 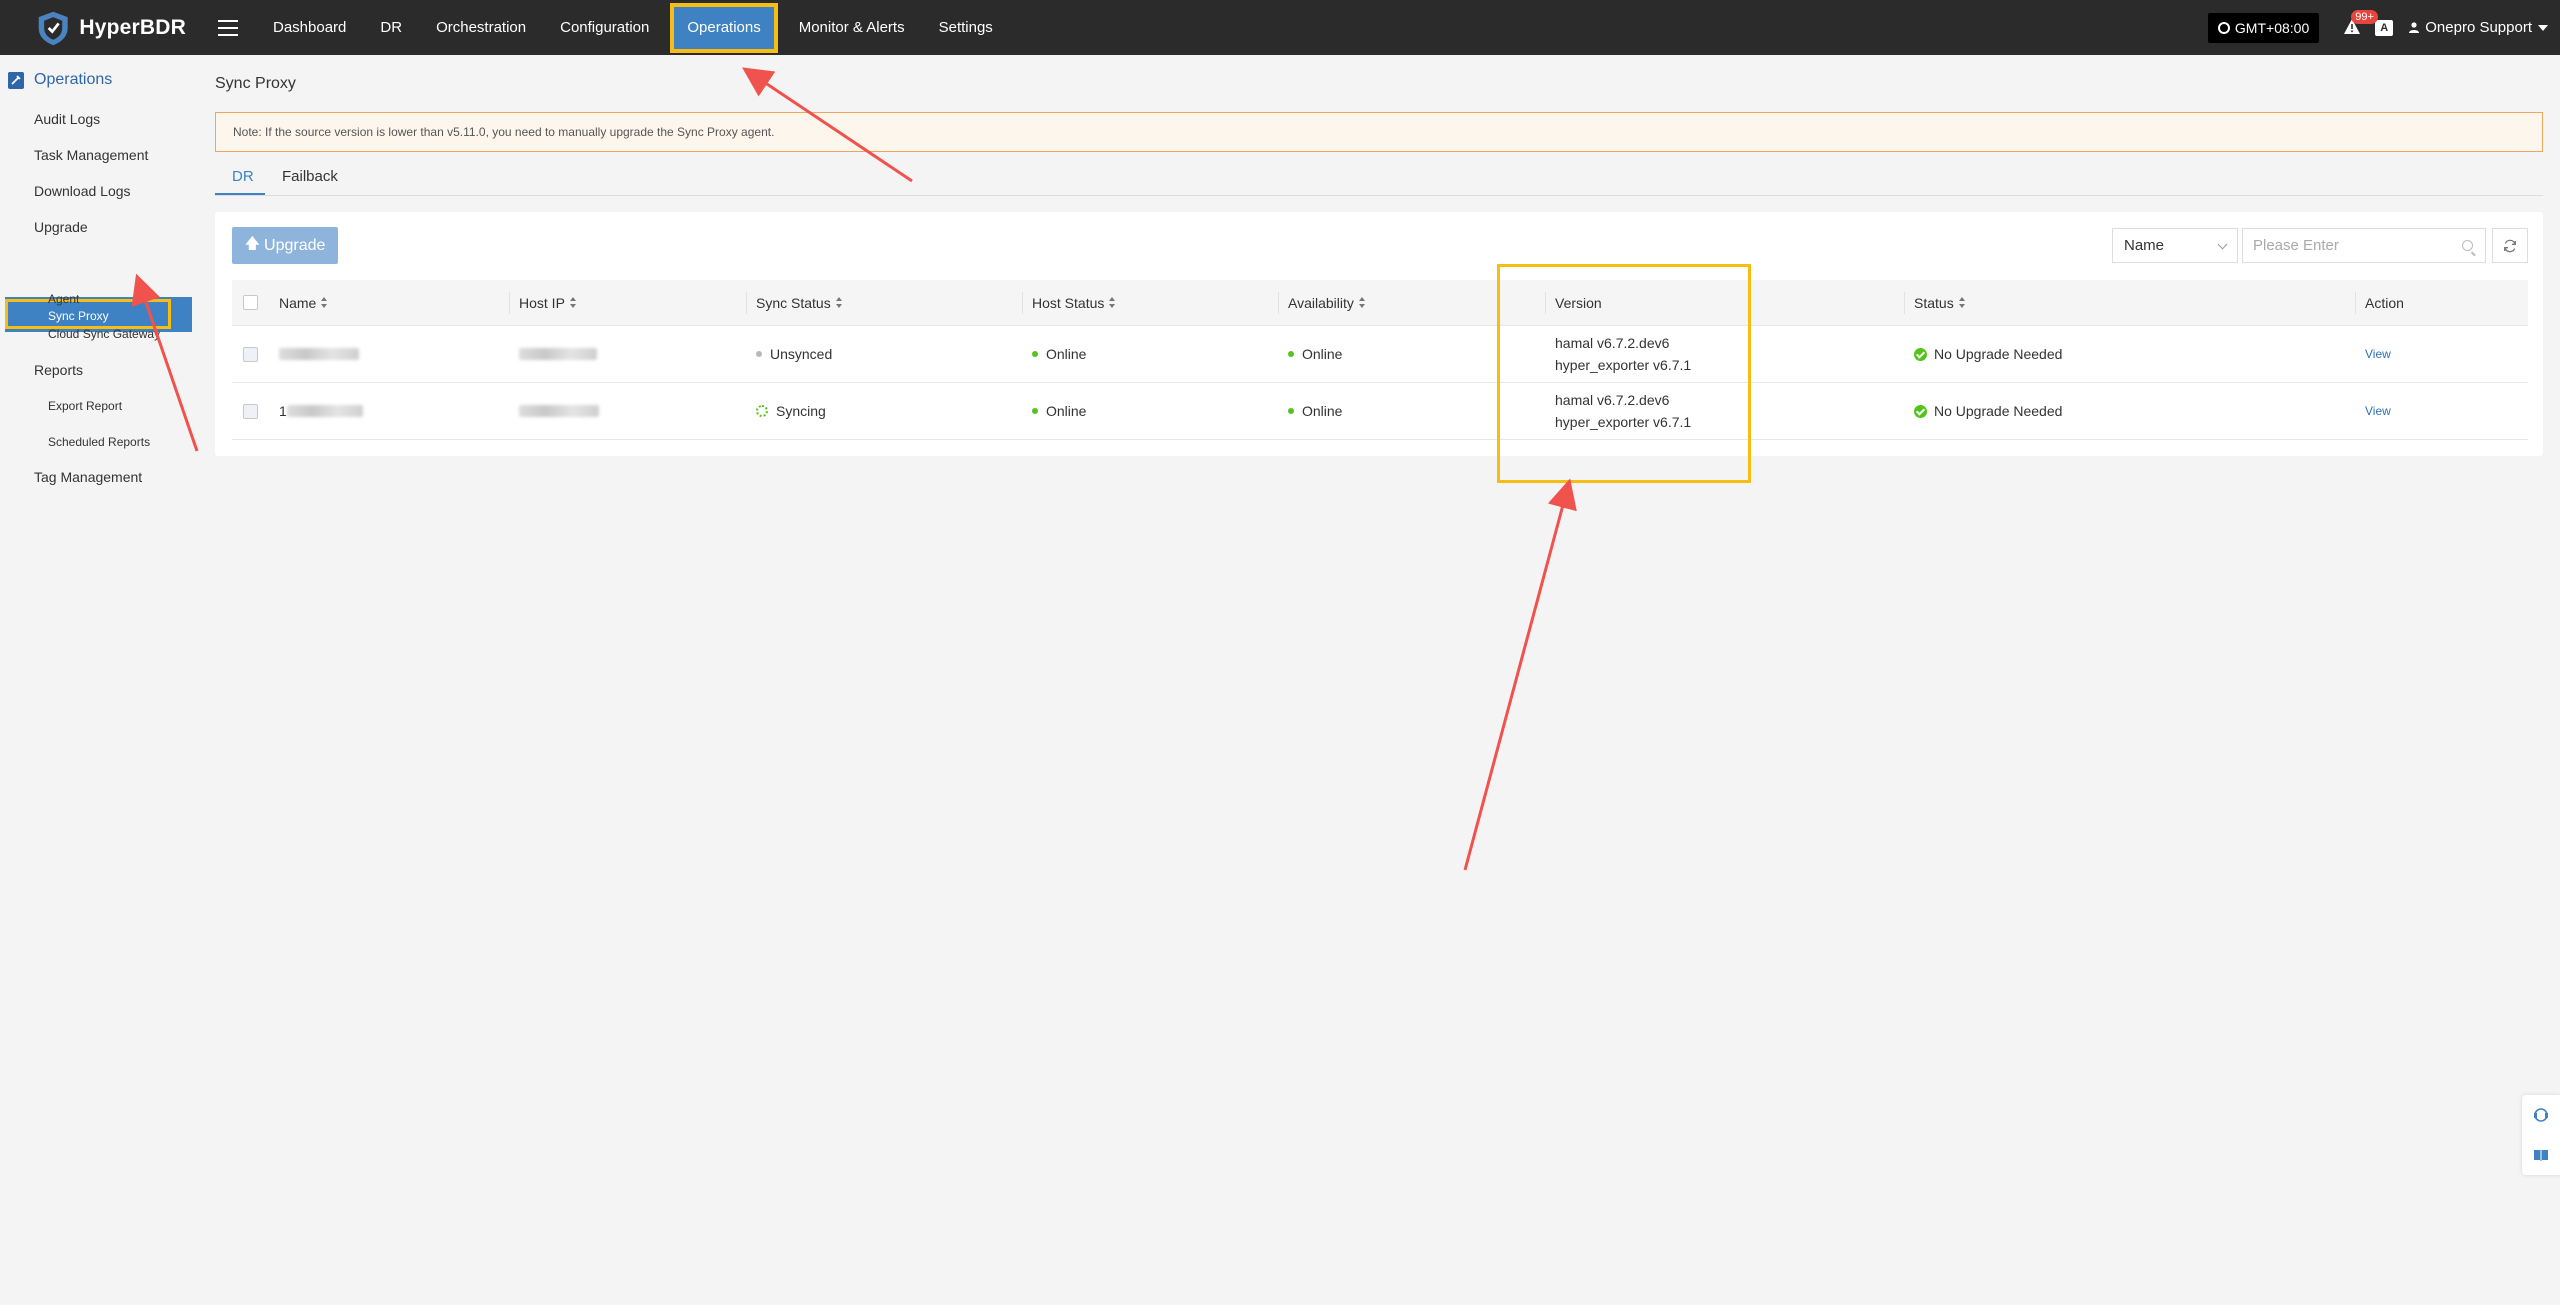 I want to click on arrow-to-operations-nav, so click(x=827, y=125).